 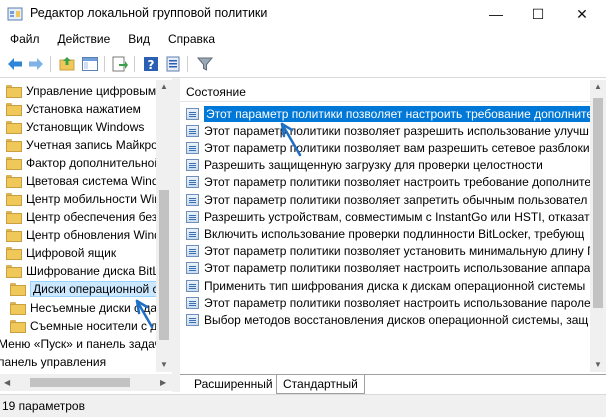 I want to click on properties-icon, so click(x=173, y=64).